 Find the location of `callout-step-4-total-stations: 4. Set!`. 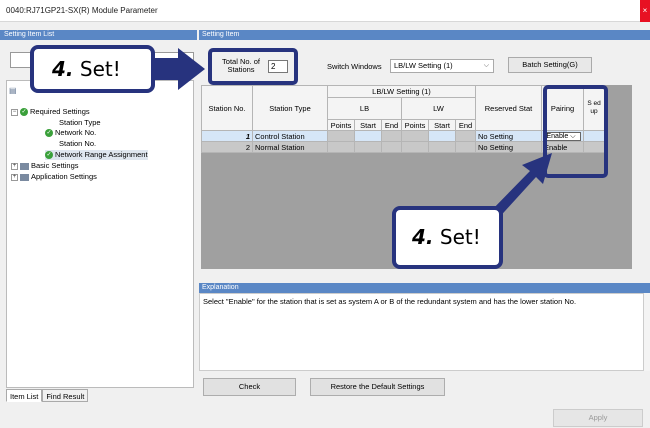

callout-step-4-total-stations: 4. Set! is located at coordinates (92, 69).